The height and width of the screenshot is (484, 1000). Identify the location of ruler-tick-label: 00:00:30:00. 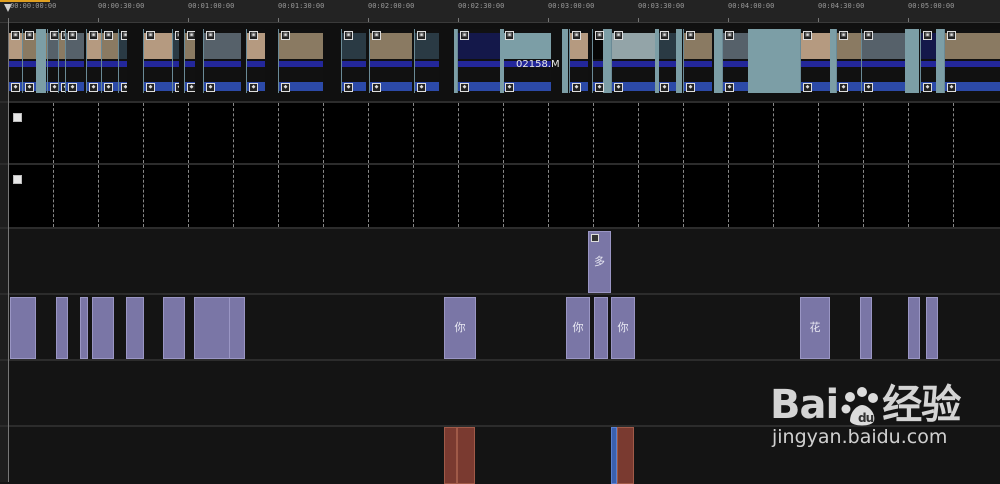
(121, 6).